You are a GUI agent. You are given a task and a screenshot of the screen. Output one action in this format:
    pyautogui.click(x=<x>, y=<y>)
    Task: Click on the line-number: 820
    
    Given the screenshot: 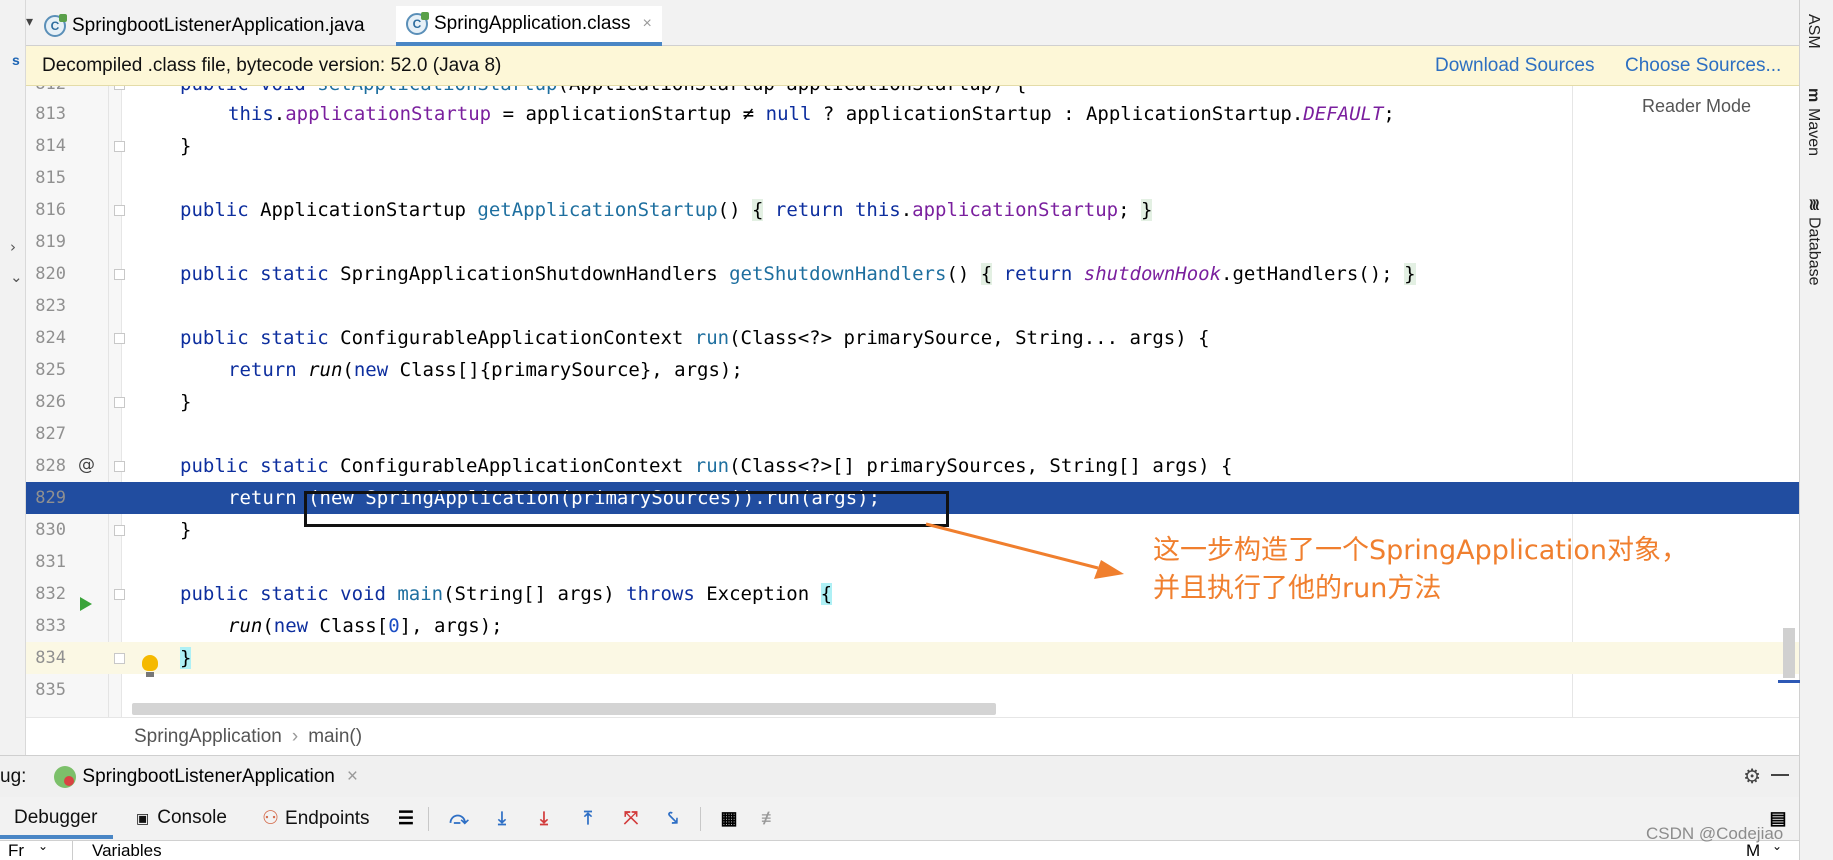 What is the action you would take?
    pyautogui.click(x=50, y=274)
    